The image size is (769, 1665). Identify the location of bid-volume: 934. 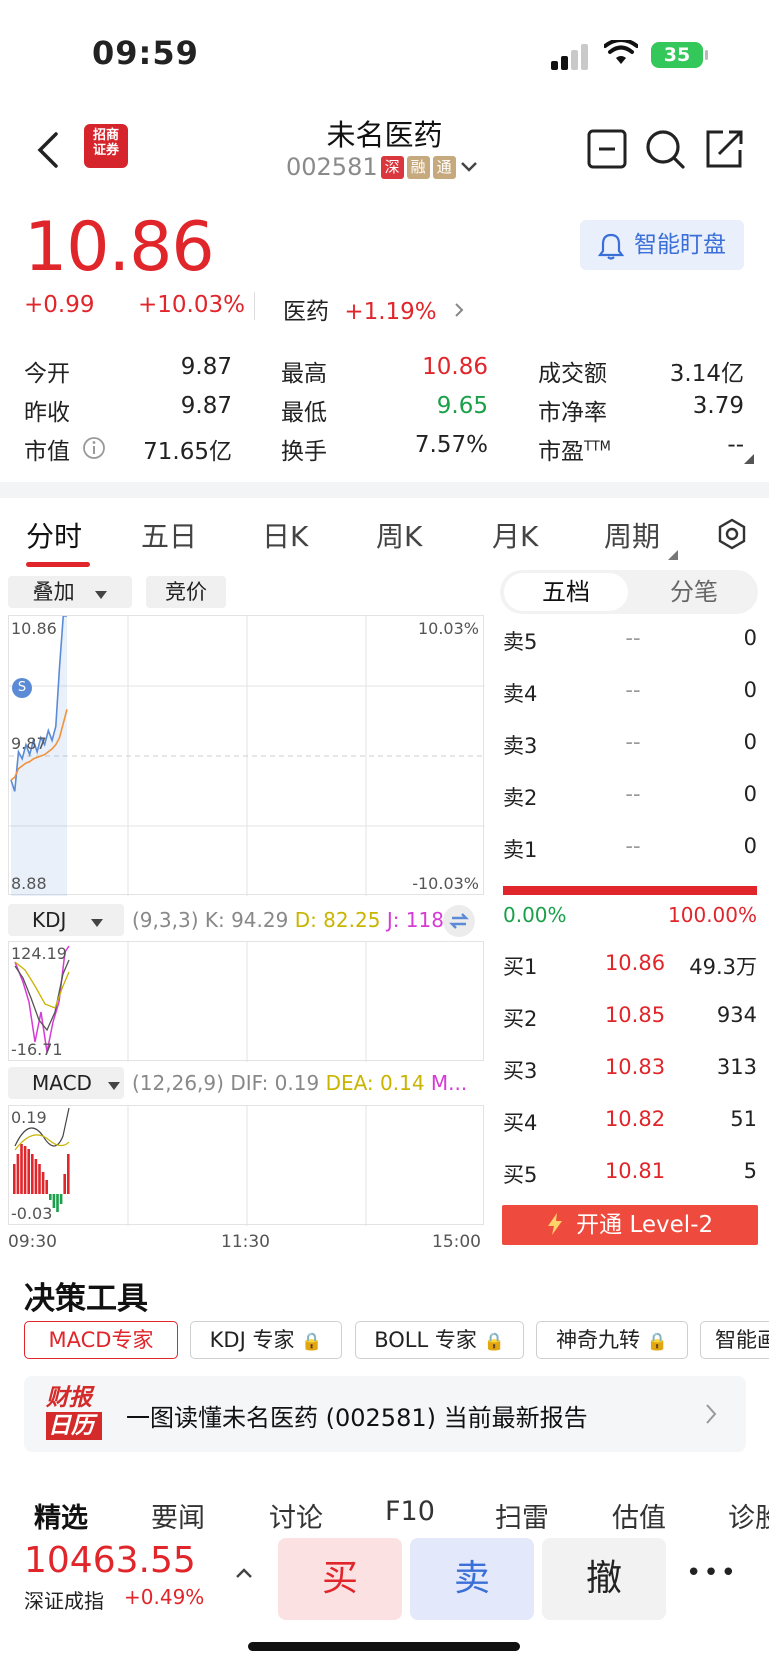
(736, 1015).